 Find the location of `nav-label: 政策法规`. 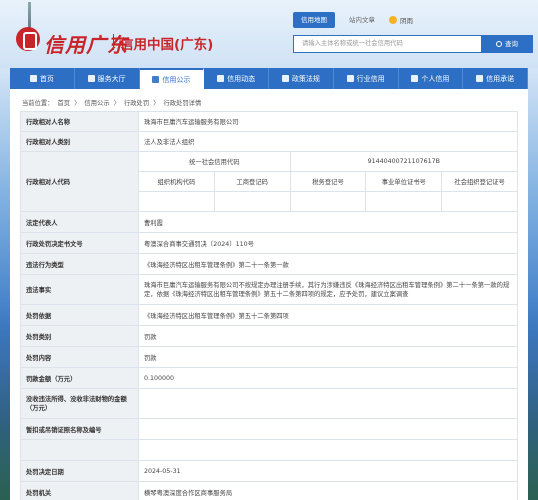

nav-label: 政策法规 is located at coordinates (305, 78).